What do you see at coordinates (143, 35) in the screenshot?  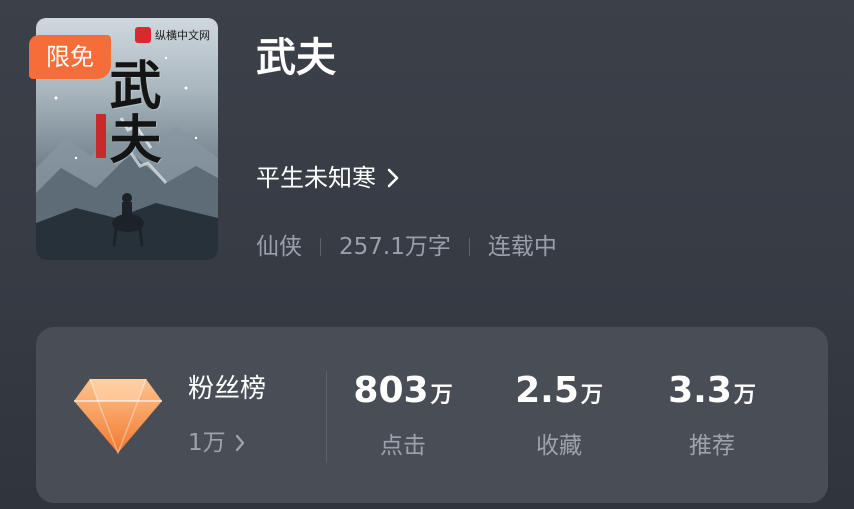 I see `publisher-icon` at bounding box center [143, 35].